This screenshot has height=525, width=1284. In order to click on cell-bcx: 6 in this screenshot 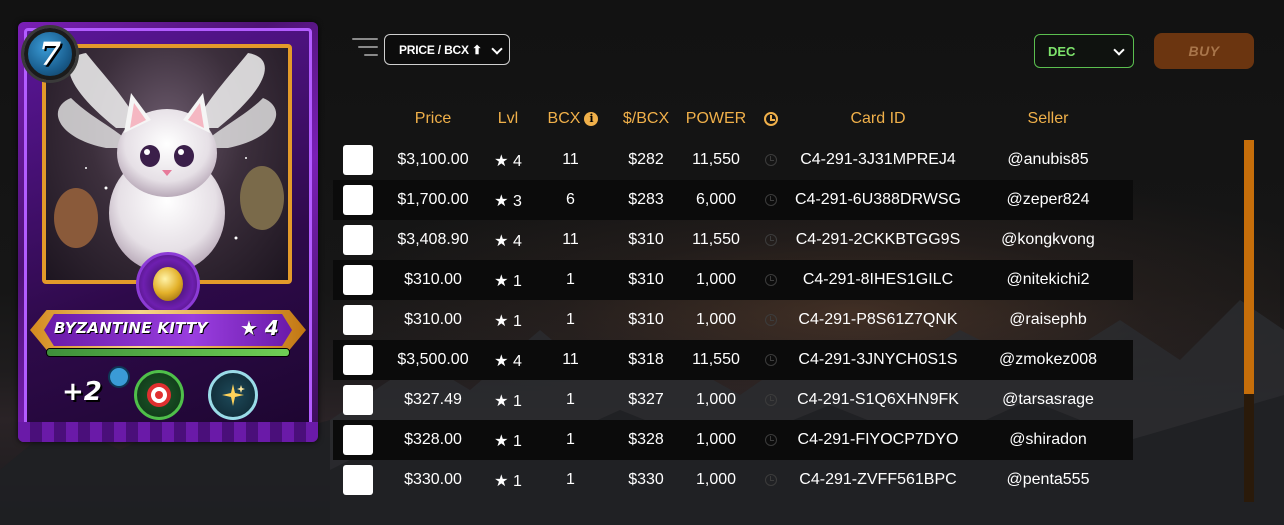, I will do `click(570, 199)`.